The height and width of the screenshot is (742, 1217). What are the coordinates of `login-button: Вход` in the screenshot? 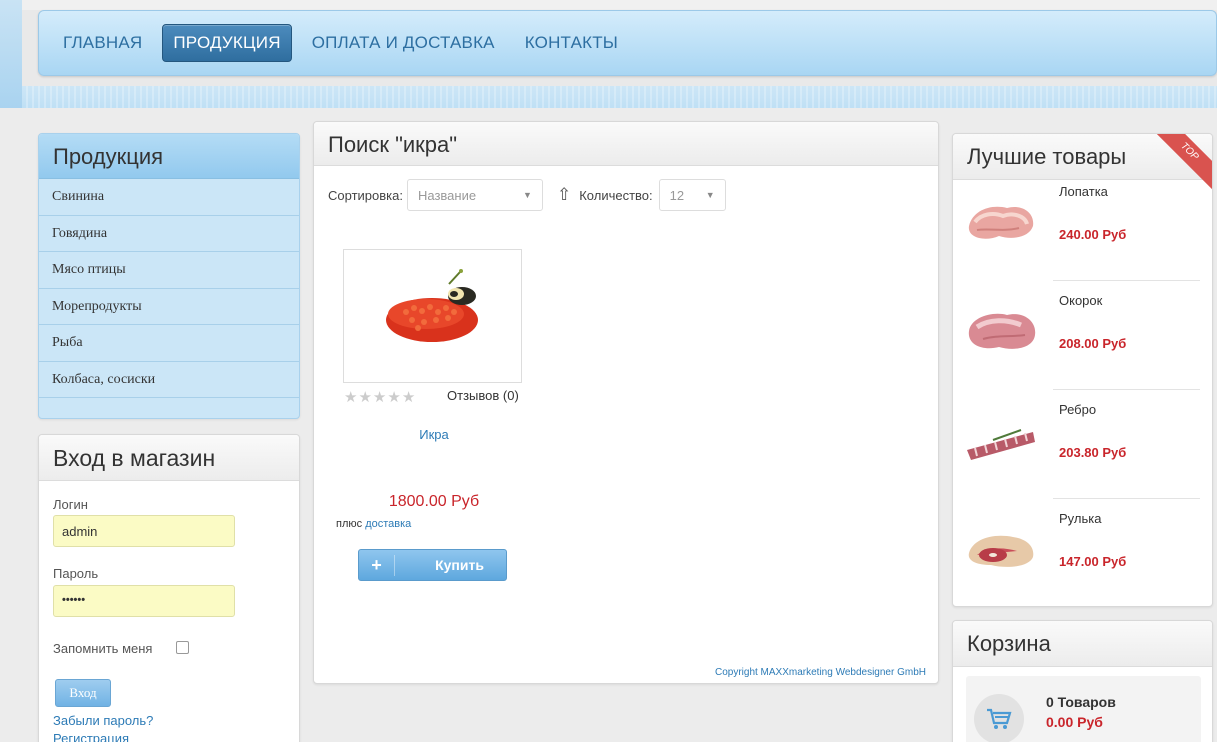 It's located at (83, 693).